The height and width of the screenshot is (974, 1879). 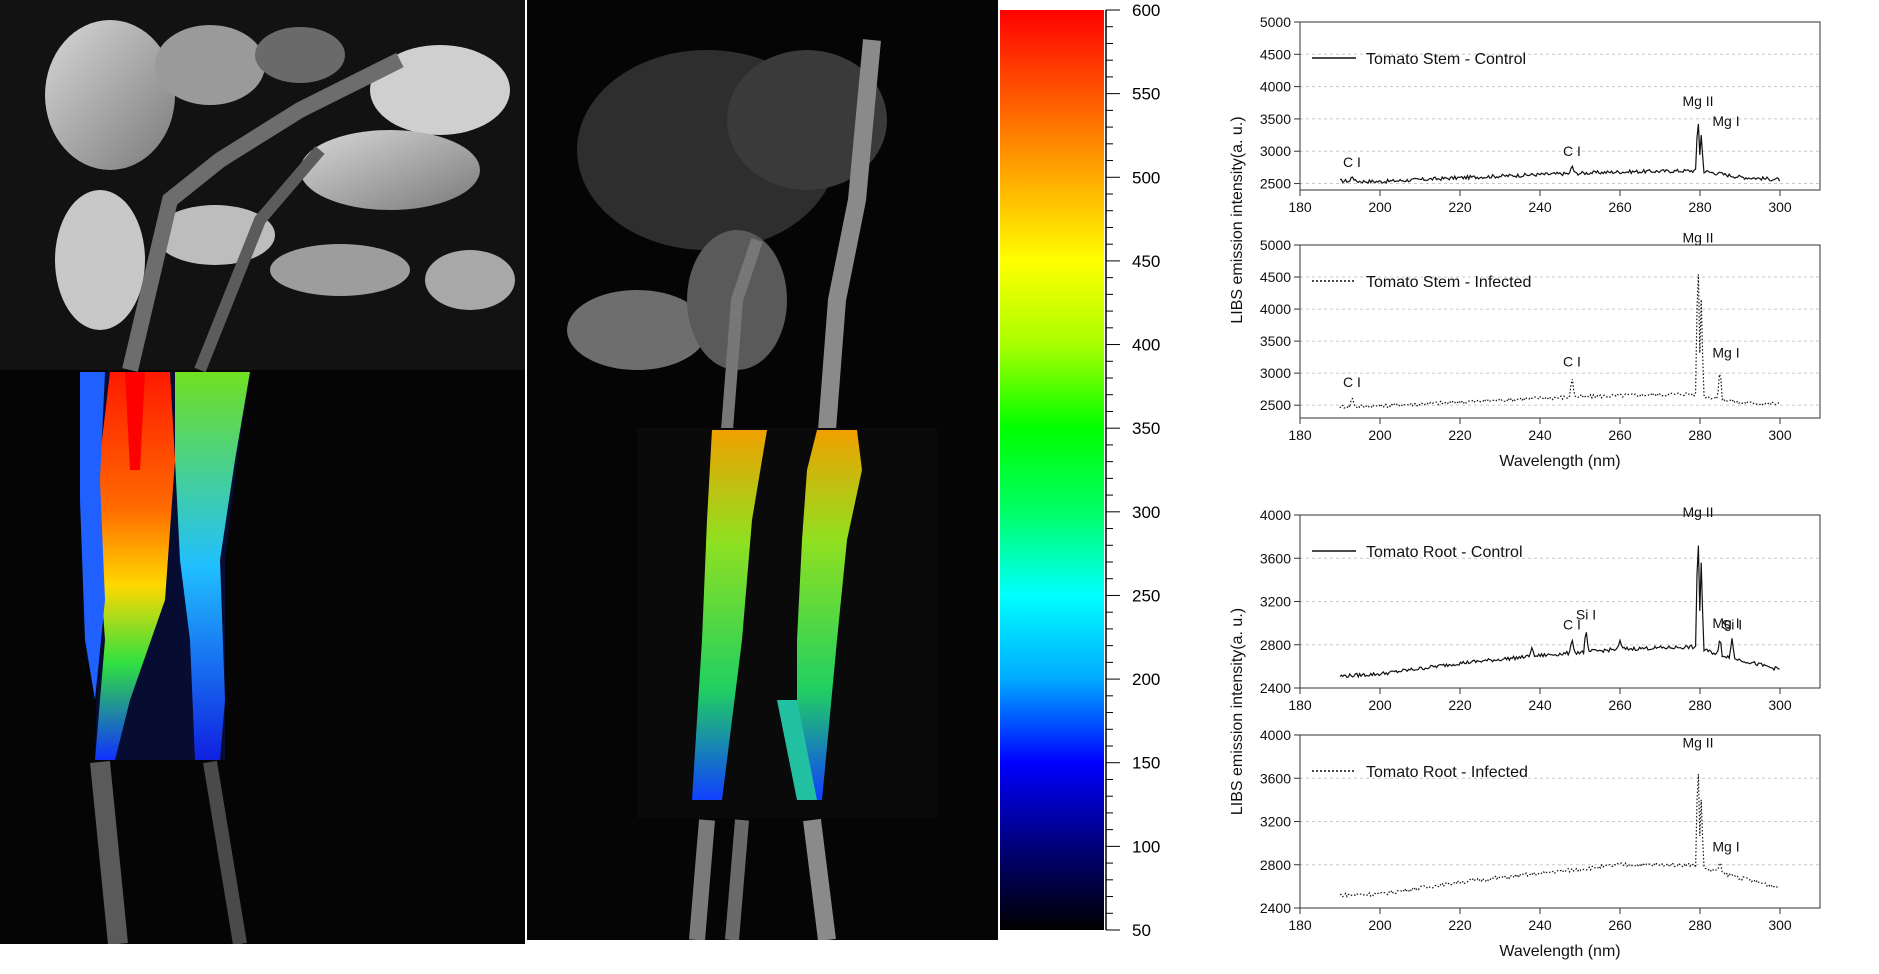 What do you see at coordinates (1146, 94) in the screenshot?
I see `colorbar-tick-label: 550` at bounding box center [1146, 94].